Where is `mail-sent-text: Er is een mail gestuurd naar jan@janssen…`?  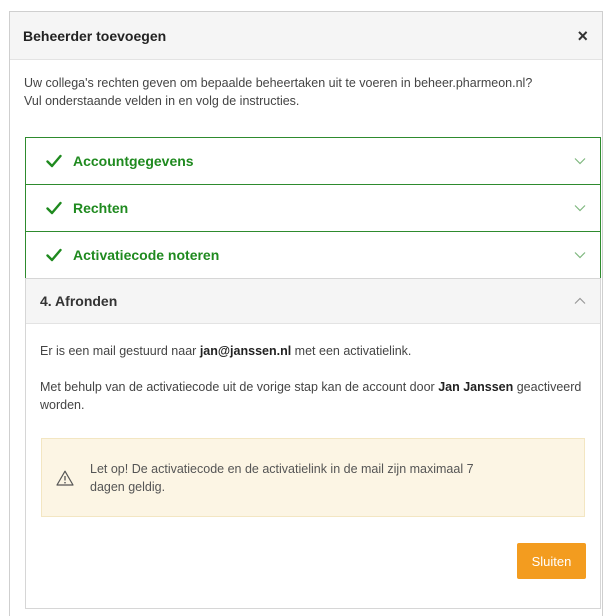 mail-sent-text: Er is een mail gestuurd naar jan@janssen… is located at coordinates (313, 351).